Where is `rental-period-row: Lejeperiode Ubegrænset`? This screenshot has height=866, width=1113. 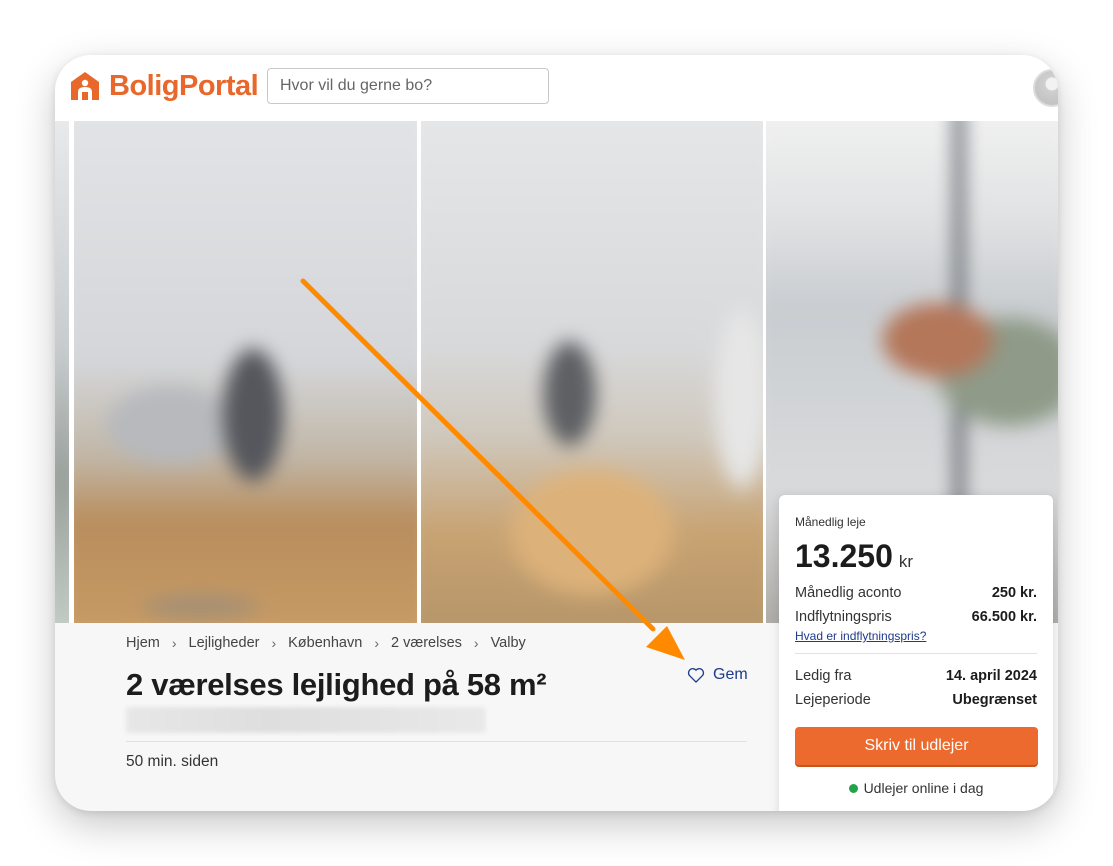 rental-period-row: Lejeperiode Ubegrænset is located at coordinates (916, 700).